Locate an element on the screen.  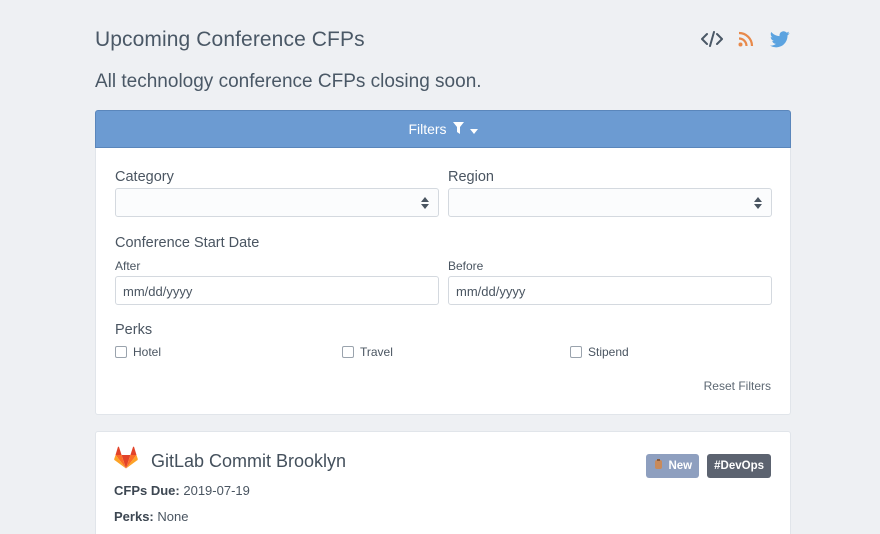
new-badge-label: New is located at coordinates (680, 466).